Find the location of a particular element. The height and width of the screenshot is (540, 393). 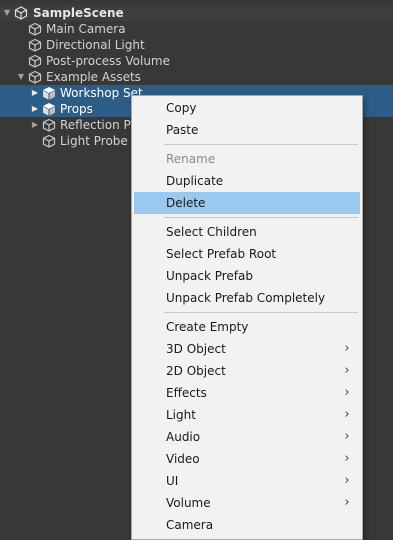

menu-item-label: Audio is located at coordinates (183, 437).